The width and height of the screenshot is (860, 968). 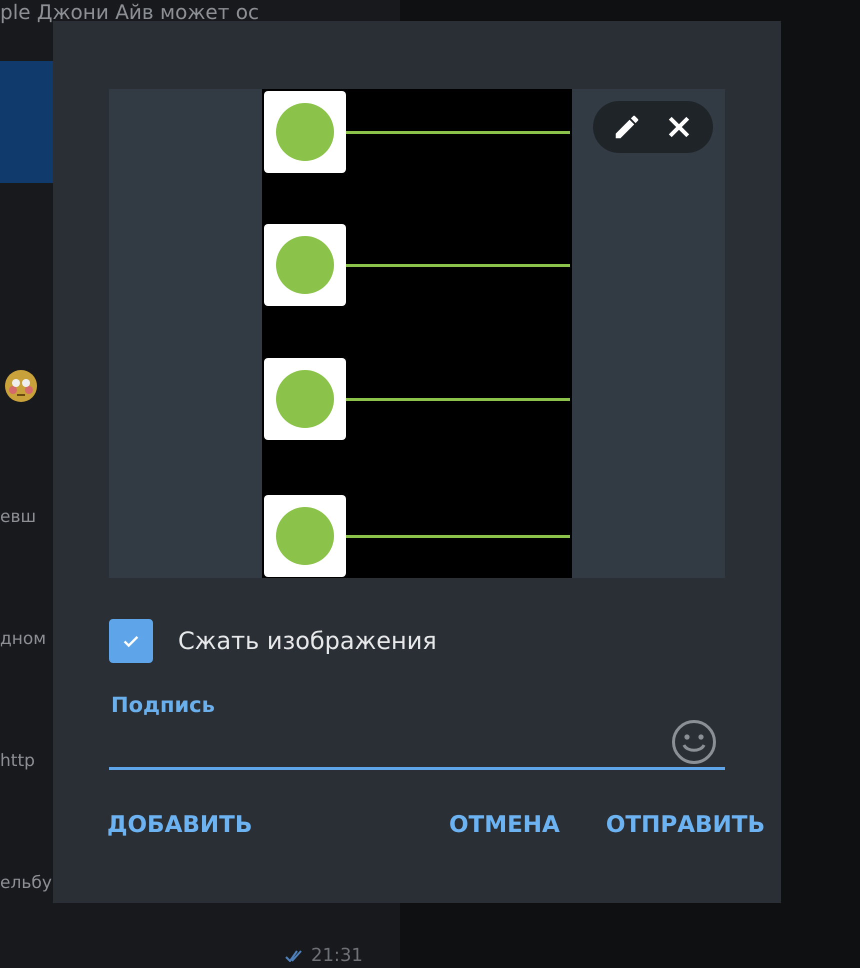 What do you see at coordinates (200, 941) in the screenshot?
I see `chat-row: 21:31` at bounding box center [200, 941].